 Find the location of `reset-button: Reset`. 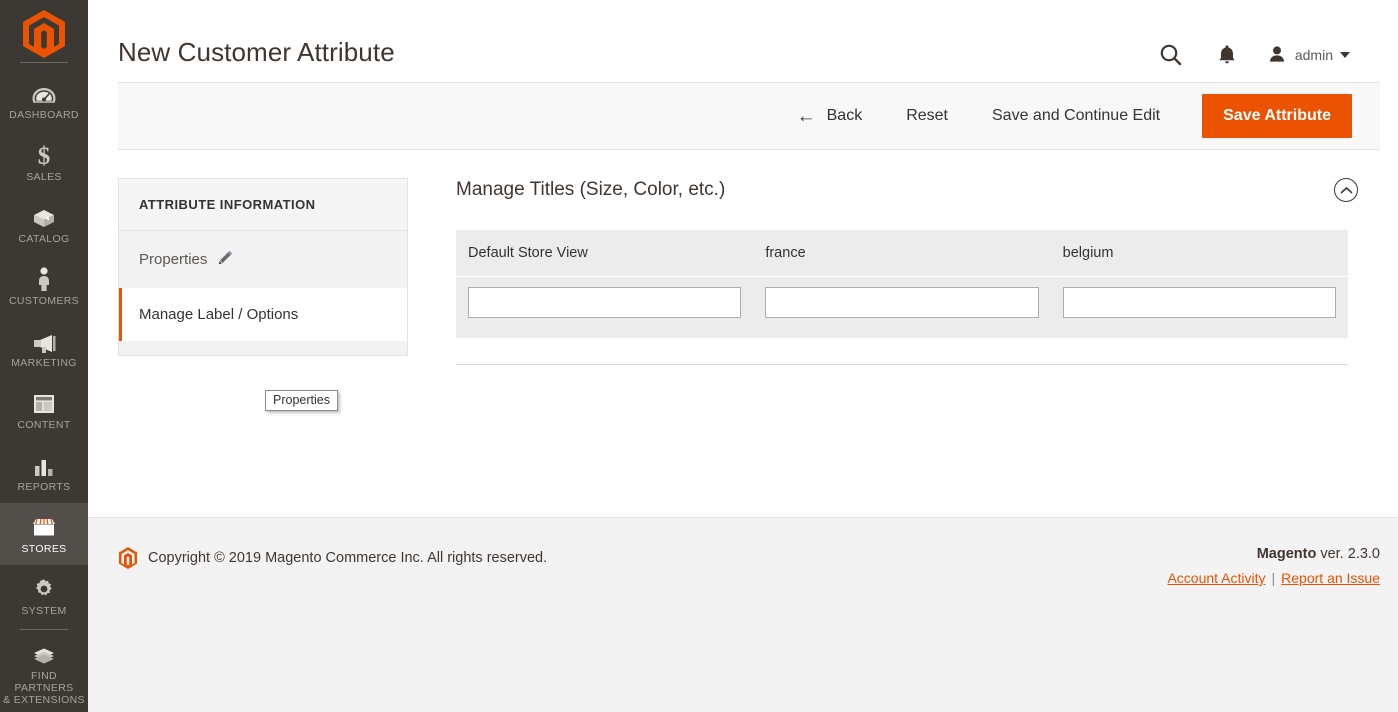

reset-button: Reset is located at coordinates (927, 116).